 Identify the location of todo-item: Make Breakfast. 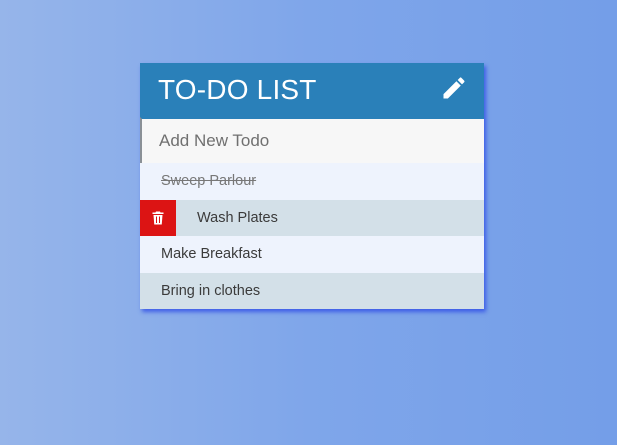
(312, 254).